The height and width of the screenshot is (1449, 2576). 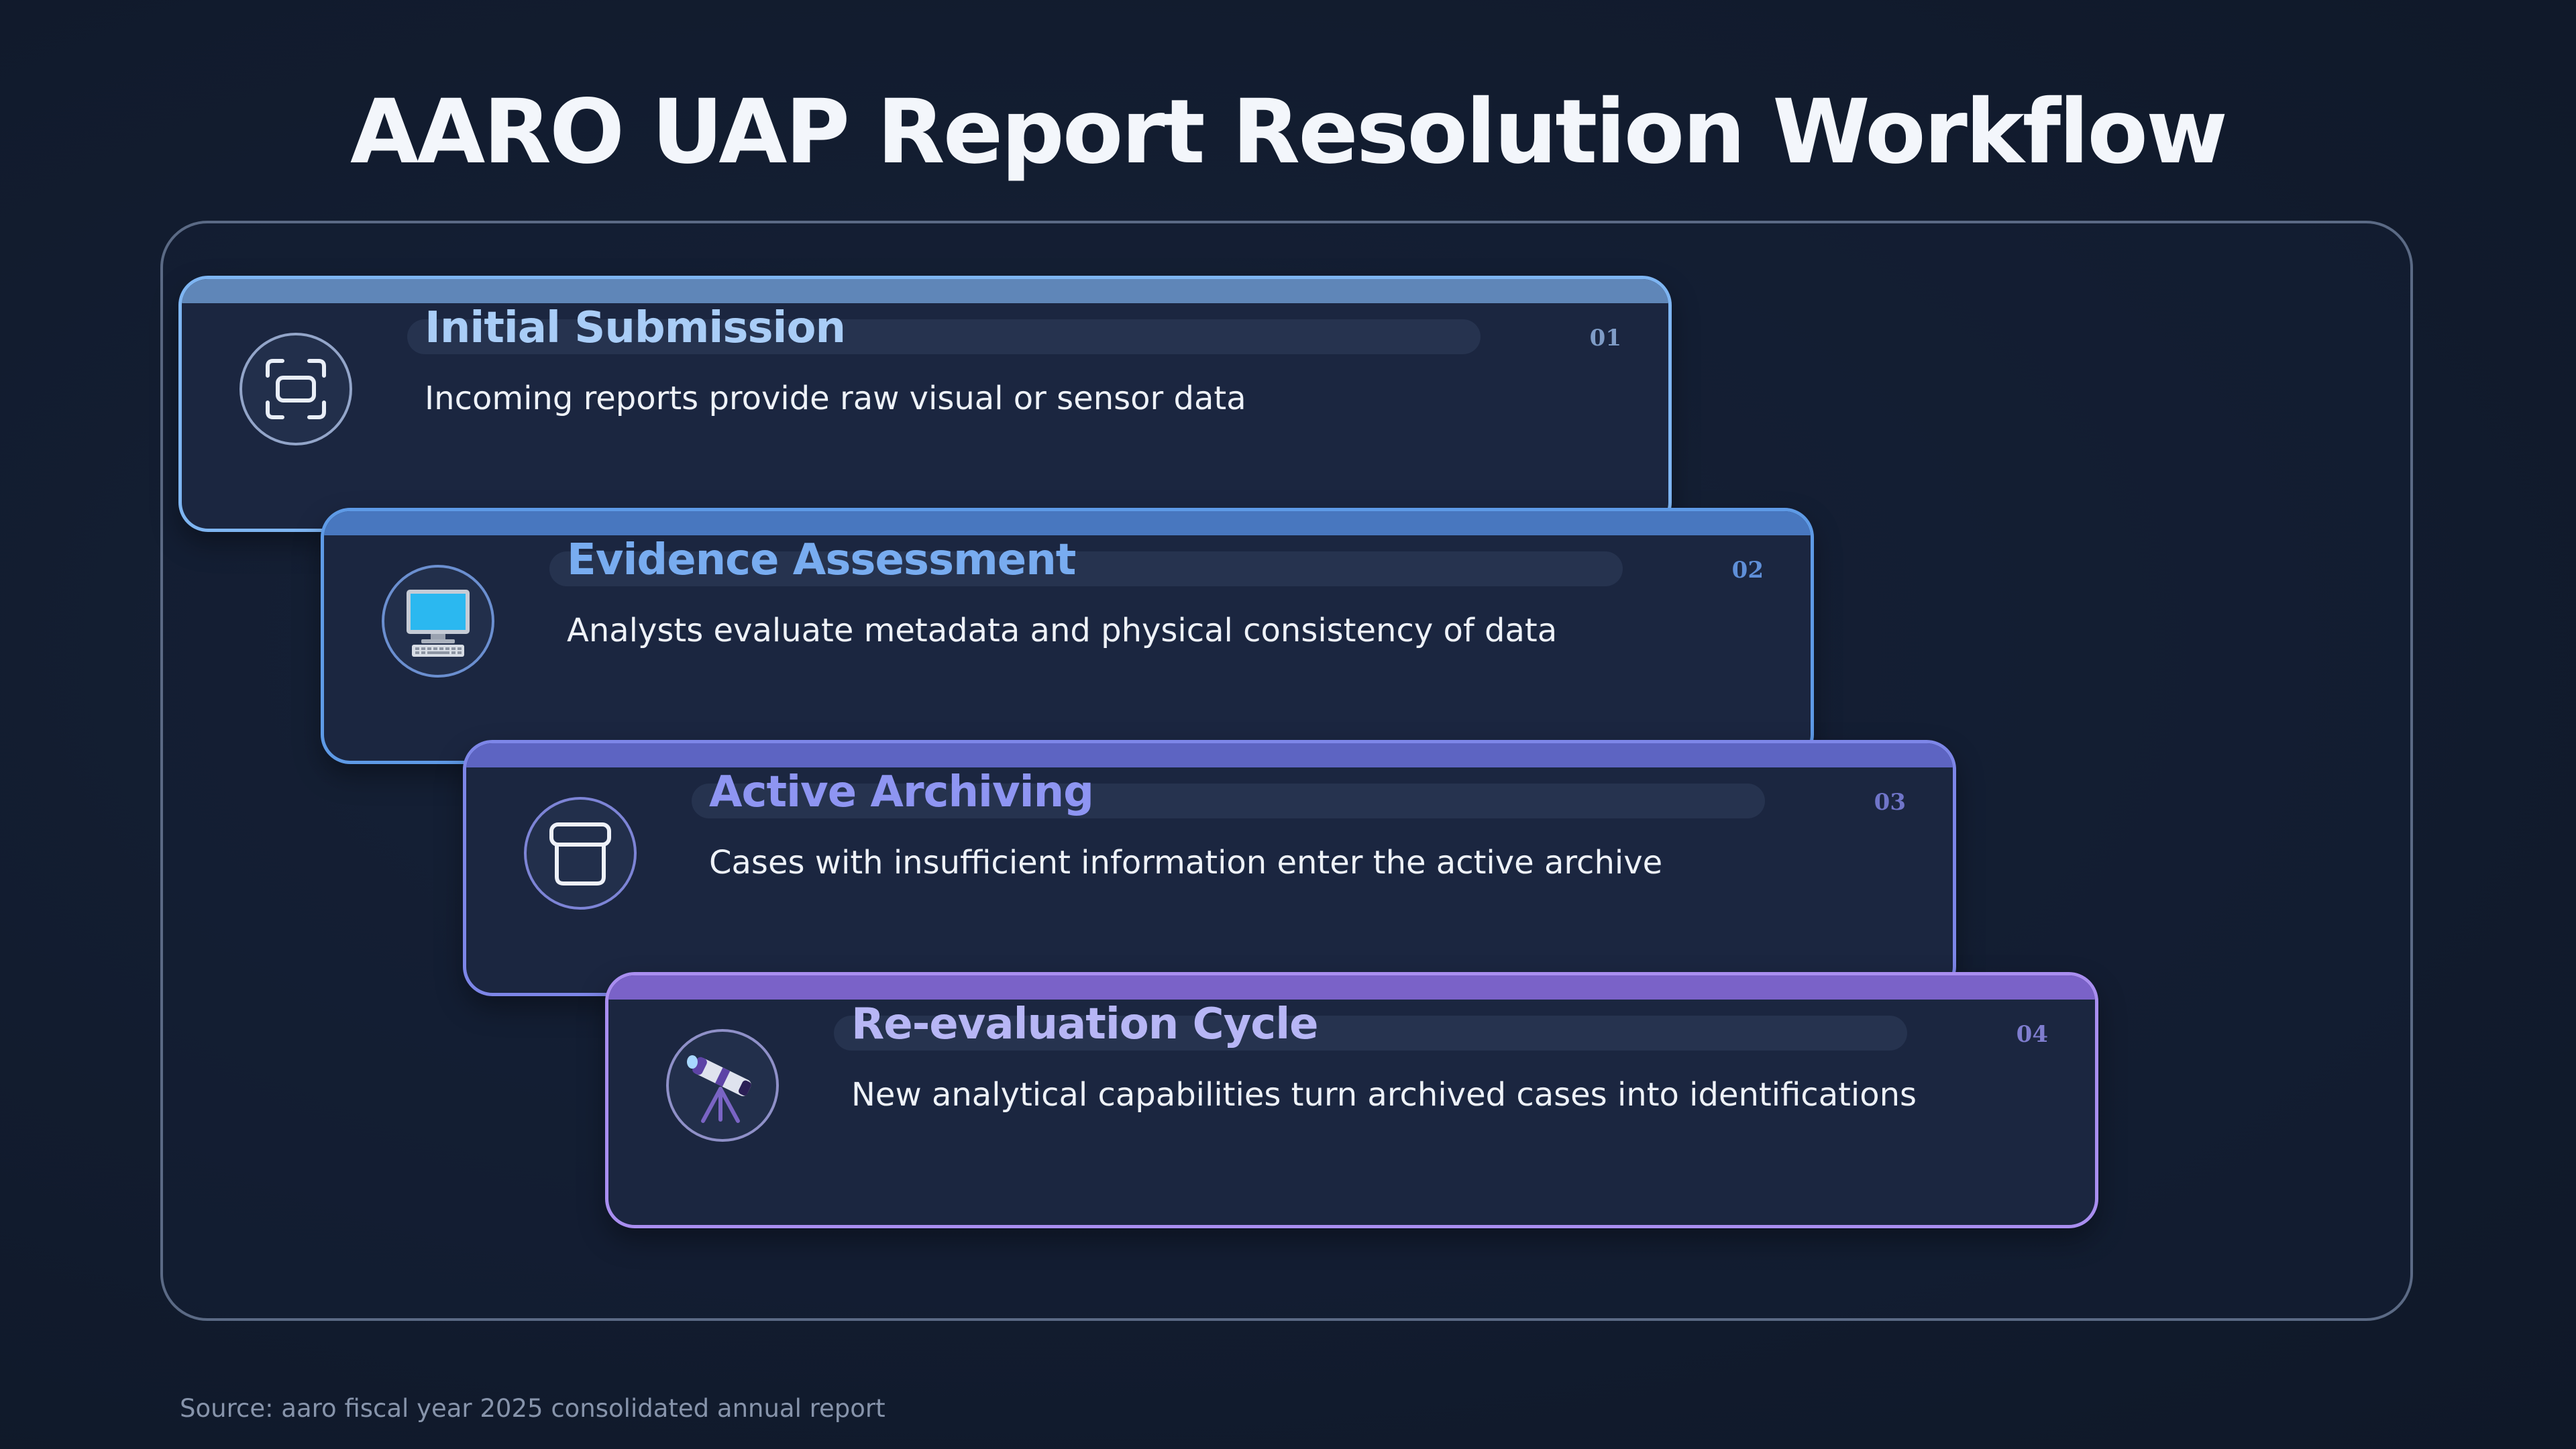 What do you see at coordinates (719, 1089) in the screenshot?
I see `telescope-icon` at bounding box center [719, 1089].